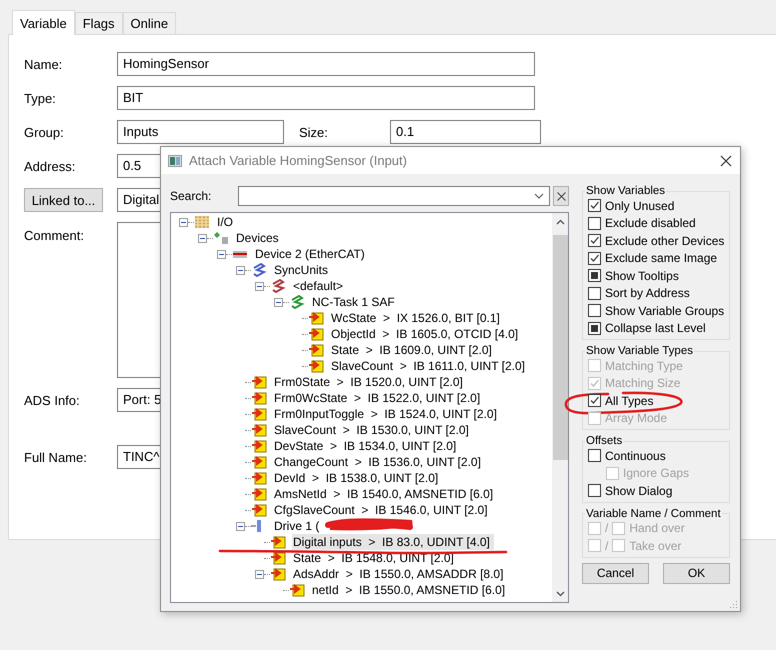 Image resolution: width=776 pixels, height=650 pixels. What do you see at coordinates (257, 238) in the screenshot?
I see `tree-item: Devices` at bounding box center [257, 238].